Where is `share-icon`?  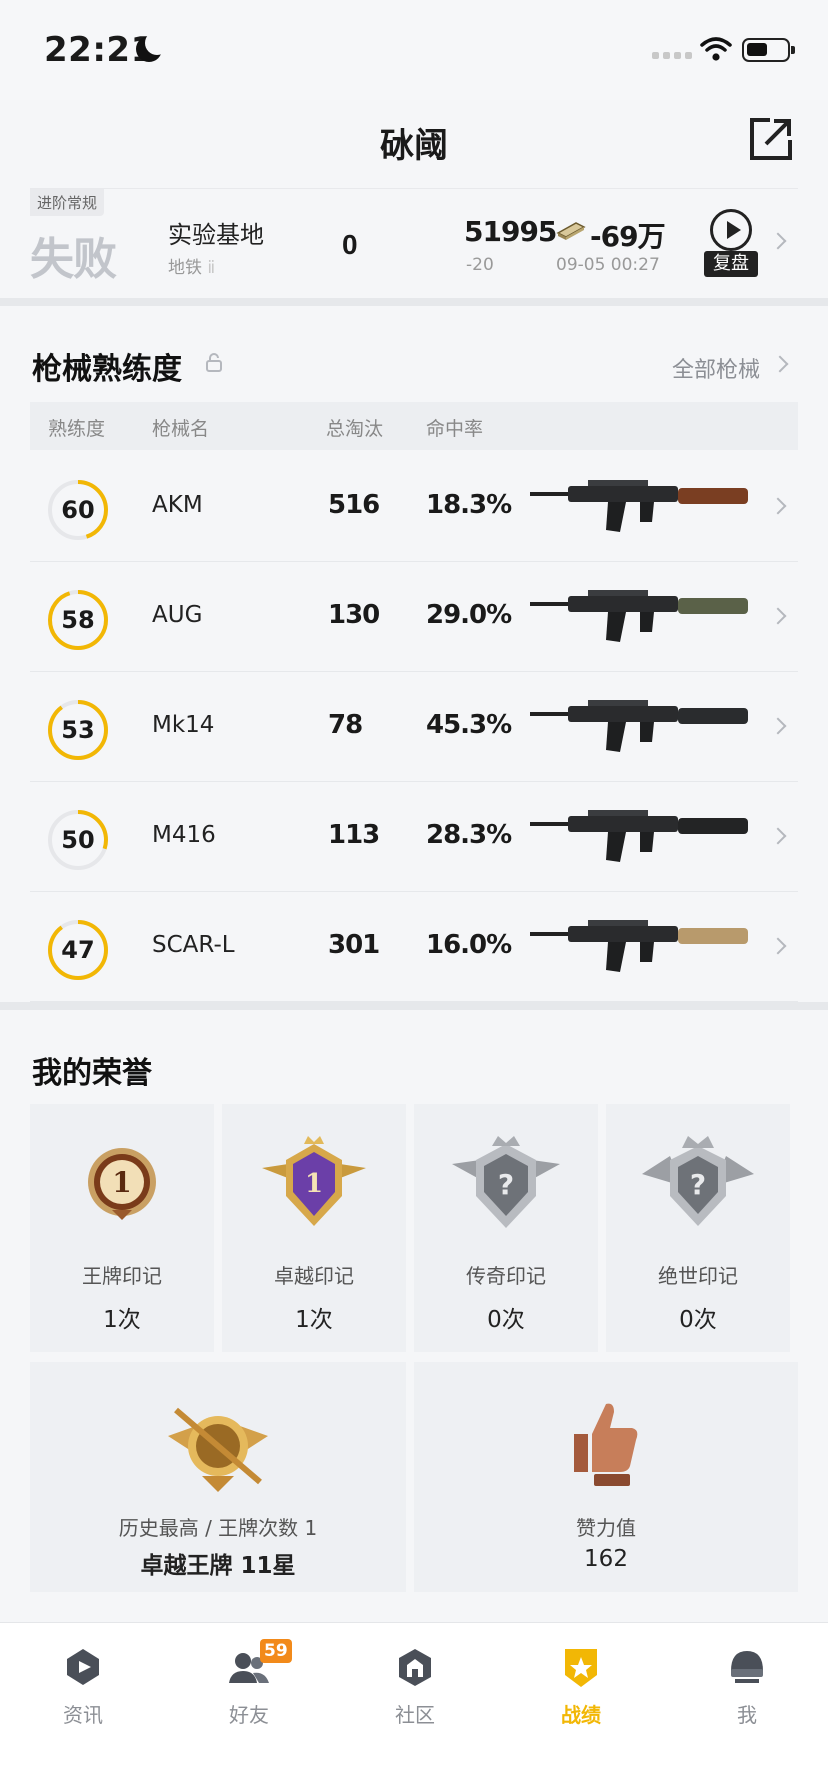 share-icon is located at coordinates (771, 139).